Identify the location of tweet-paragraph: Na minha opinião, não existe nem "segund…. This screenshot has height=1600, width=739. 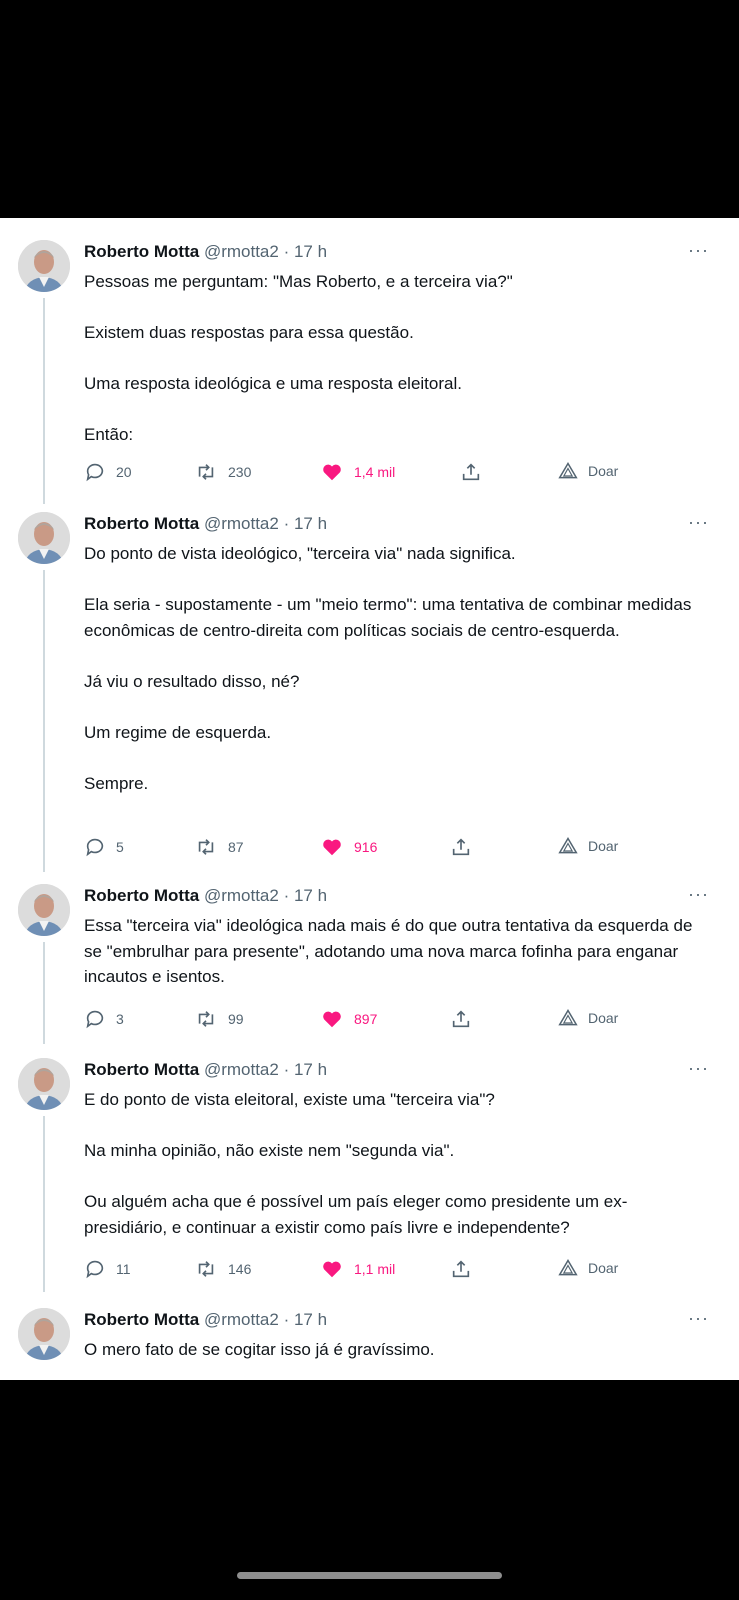
(269, 1150).